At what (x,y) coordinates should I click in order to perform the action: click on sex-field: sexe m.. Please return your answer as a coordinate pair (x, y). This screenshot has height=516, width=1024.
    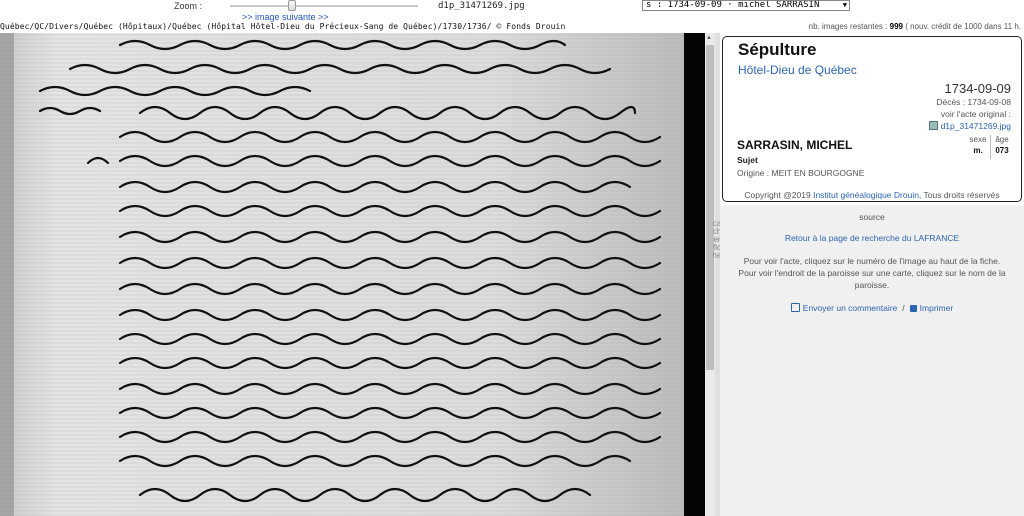
    Looking at the image, I should click on (978, 147).